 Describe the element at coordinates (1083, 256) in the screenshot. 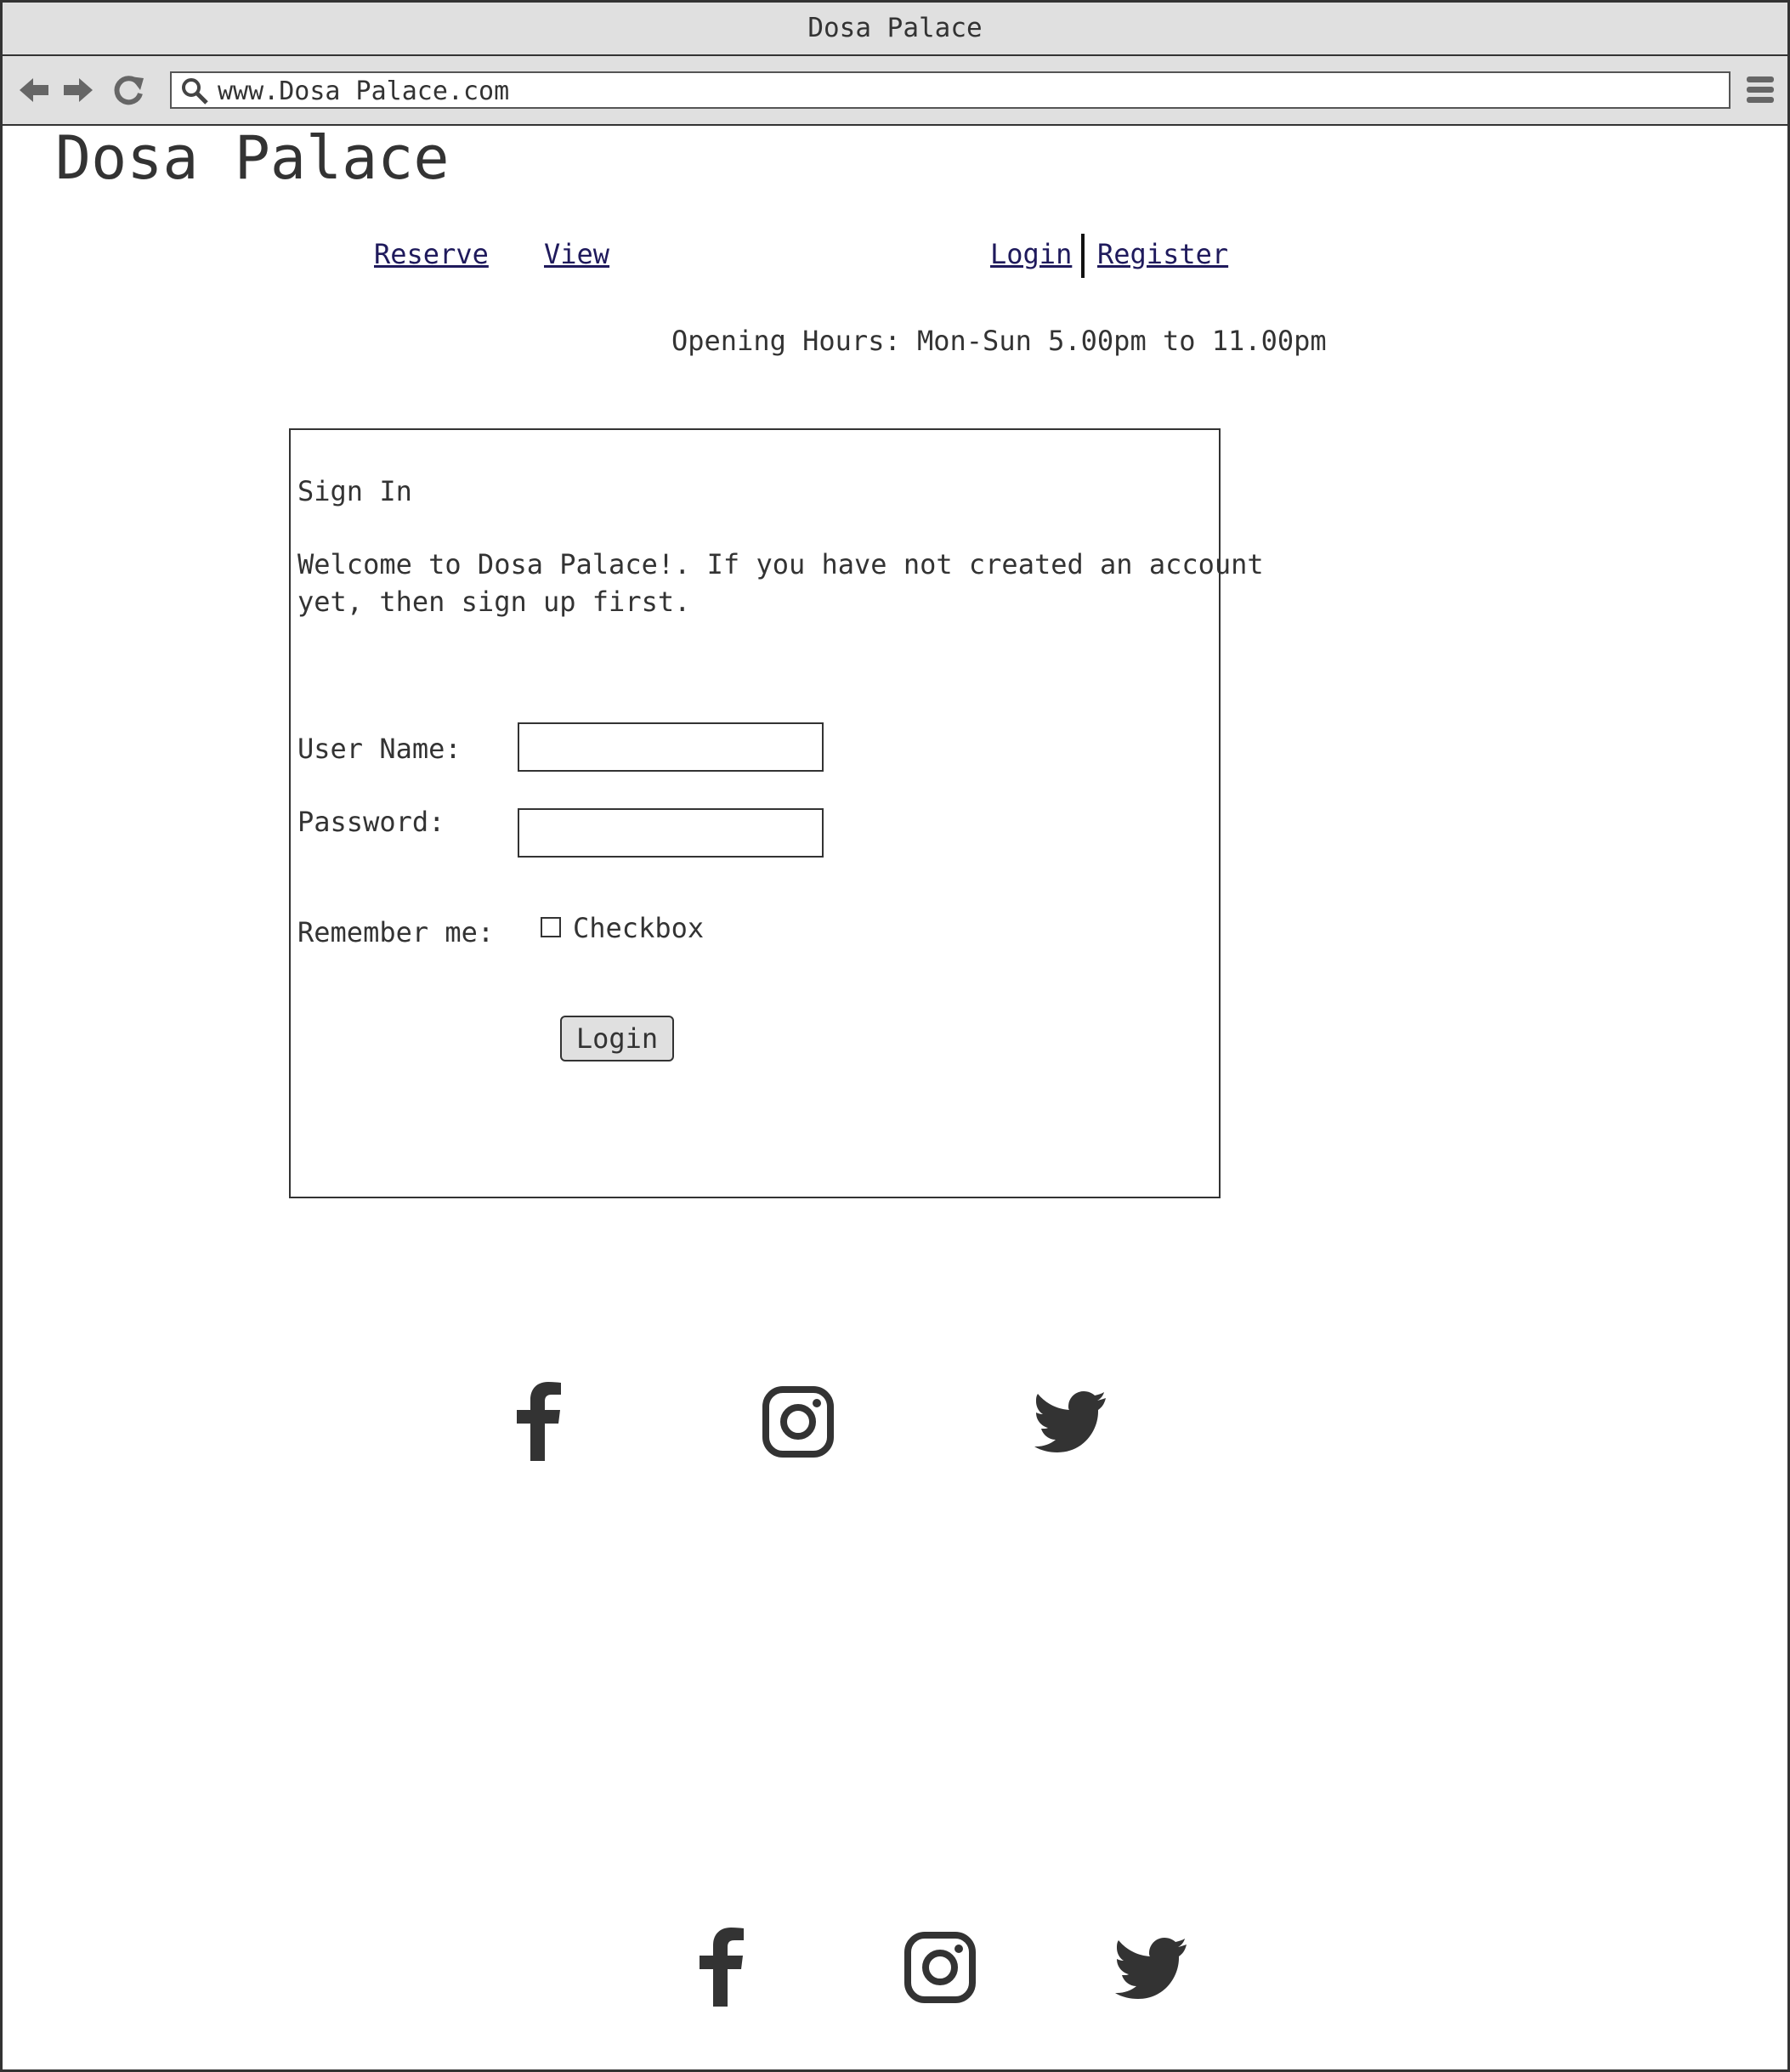

I see `nav-divider` at that location.